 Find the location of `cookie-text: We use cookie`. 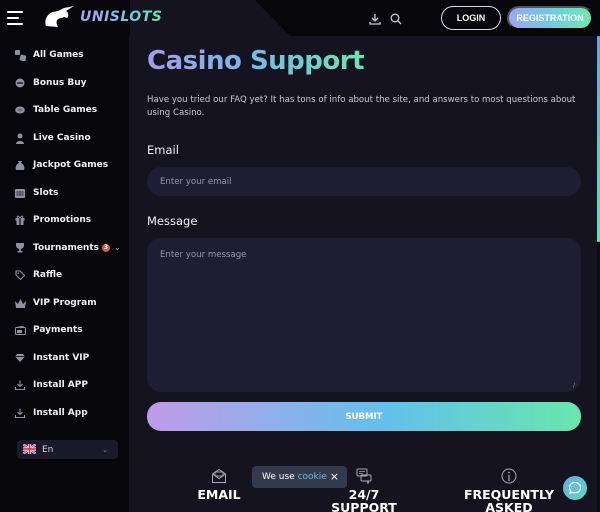

cookie-text: We use cookie is located at coordinates (294, 477).